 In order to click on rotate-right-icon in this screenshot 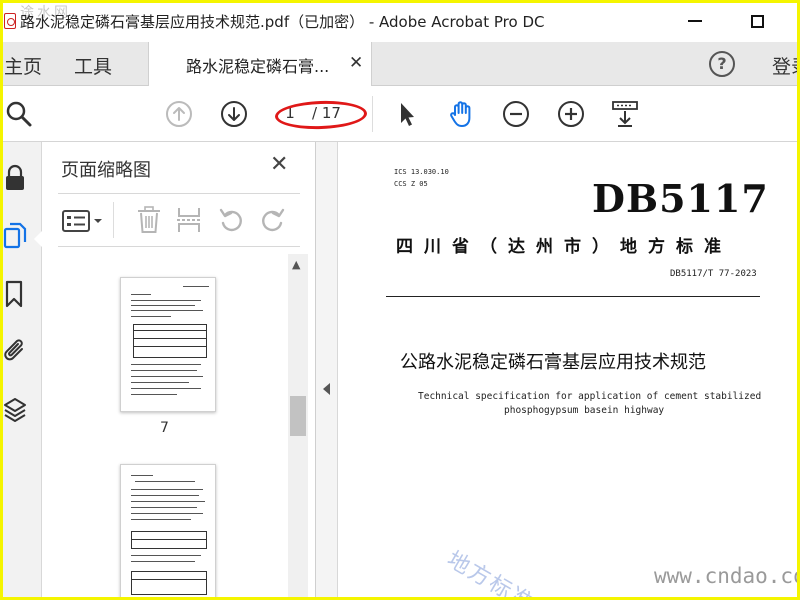, I will do `click(272, 220)`.